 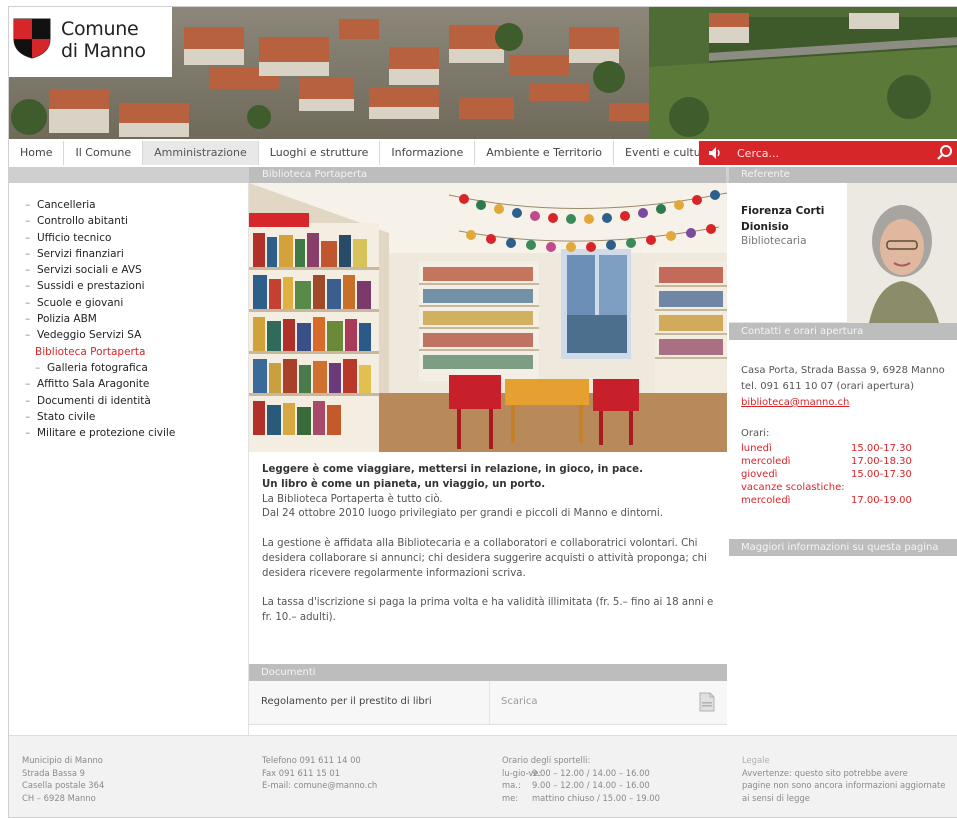 What do you see at coordinates (80, 302) in the screenshot?
I see `sidebar-item-label: Scuole e giovani` at bounding box center [80, 302].